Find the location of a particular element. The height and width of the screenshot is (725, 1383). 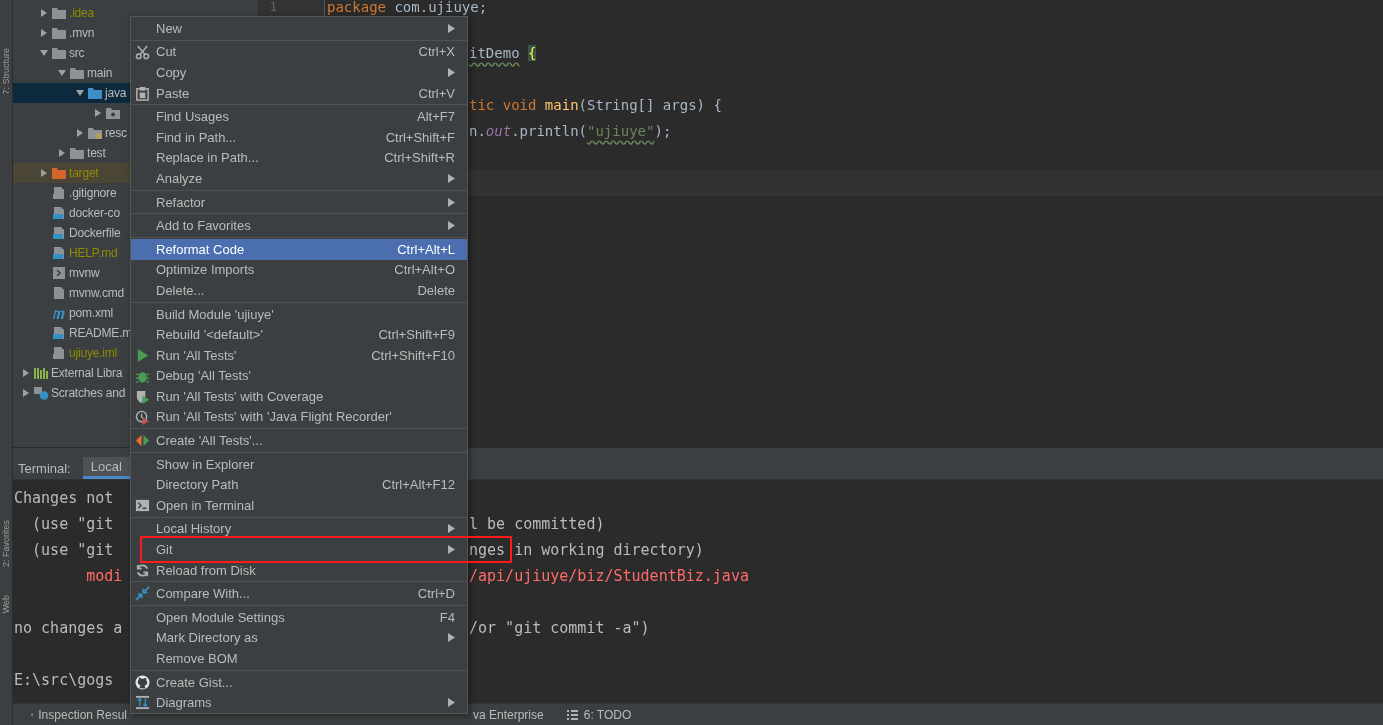

terminal-text: /api/ujiuye/biz/StudentBiz.java is located at coordinates (609, 576).